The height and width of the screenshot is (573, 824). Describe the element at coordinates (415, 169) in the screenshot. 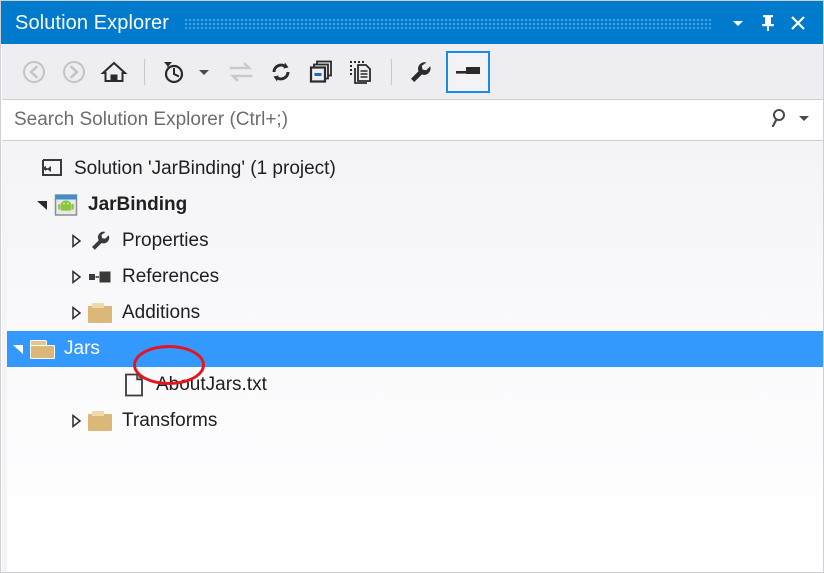

I see `solution-node: Solution 'JarBinding' (1 project)` at that location.